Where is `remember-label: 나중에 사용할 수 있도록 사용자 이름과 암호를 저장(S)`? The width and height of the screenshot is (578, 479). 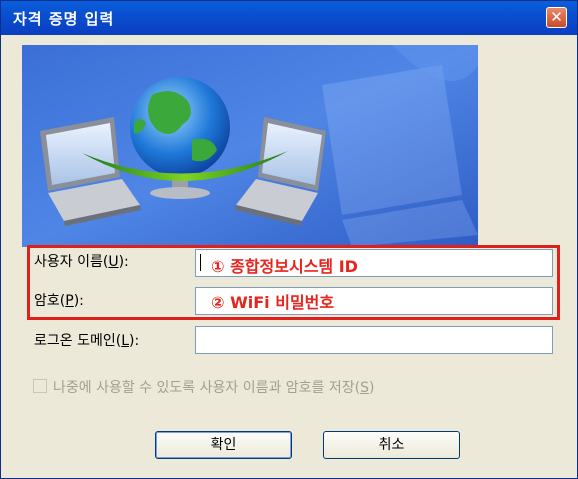 remember-label: 나중에 사용할 수 있도록 사용자 이름과 암호를 저장(S) is located at coordinates (214, 388).